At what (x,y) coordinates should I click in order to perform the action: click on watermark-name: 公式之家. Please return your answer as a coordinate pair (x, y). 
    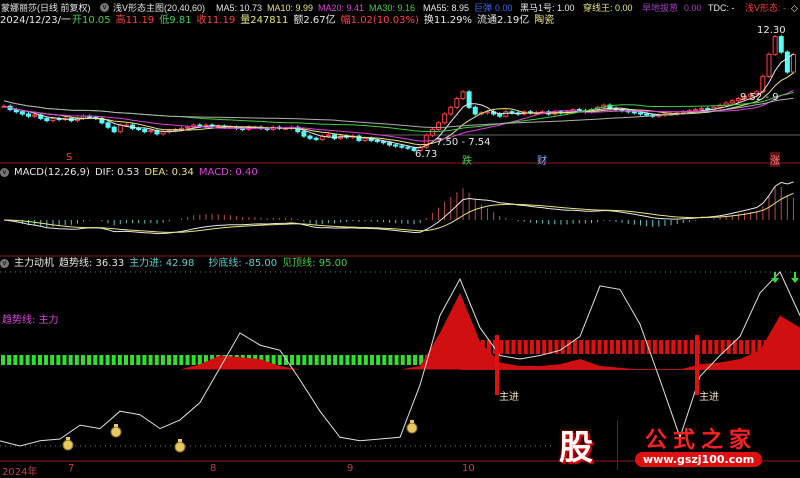
    Looking at the image, I should click on (701, 440).